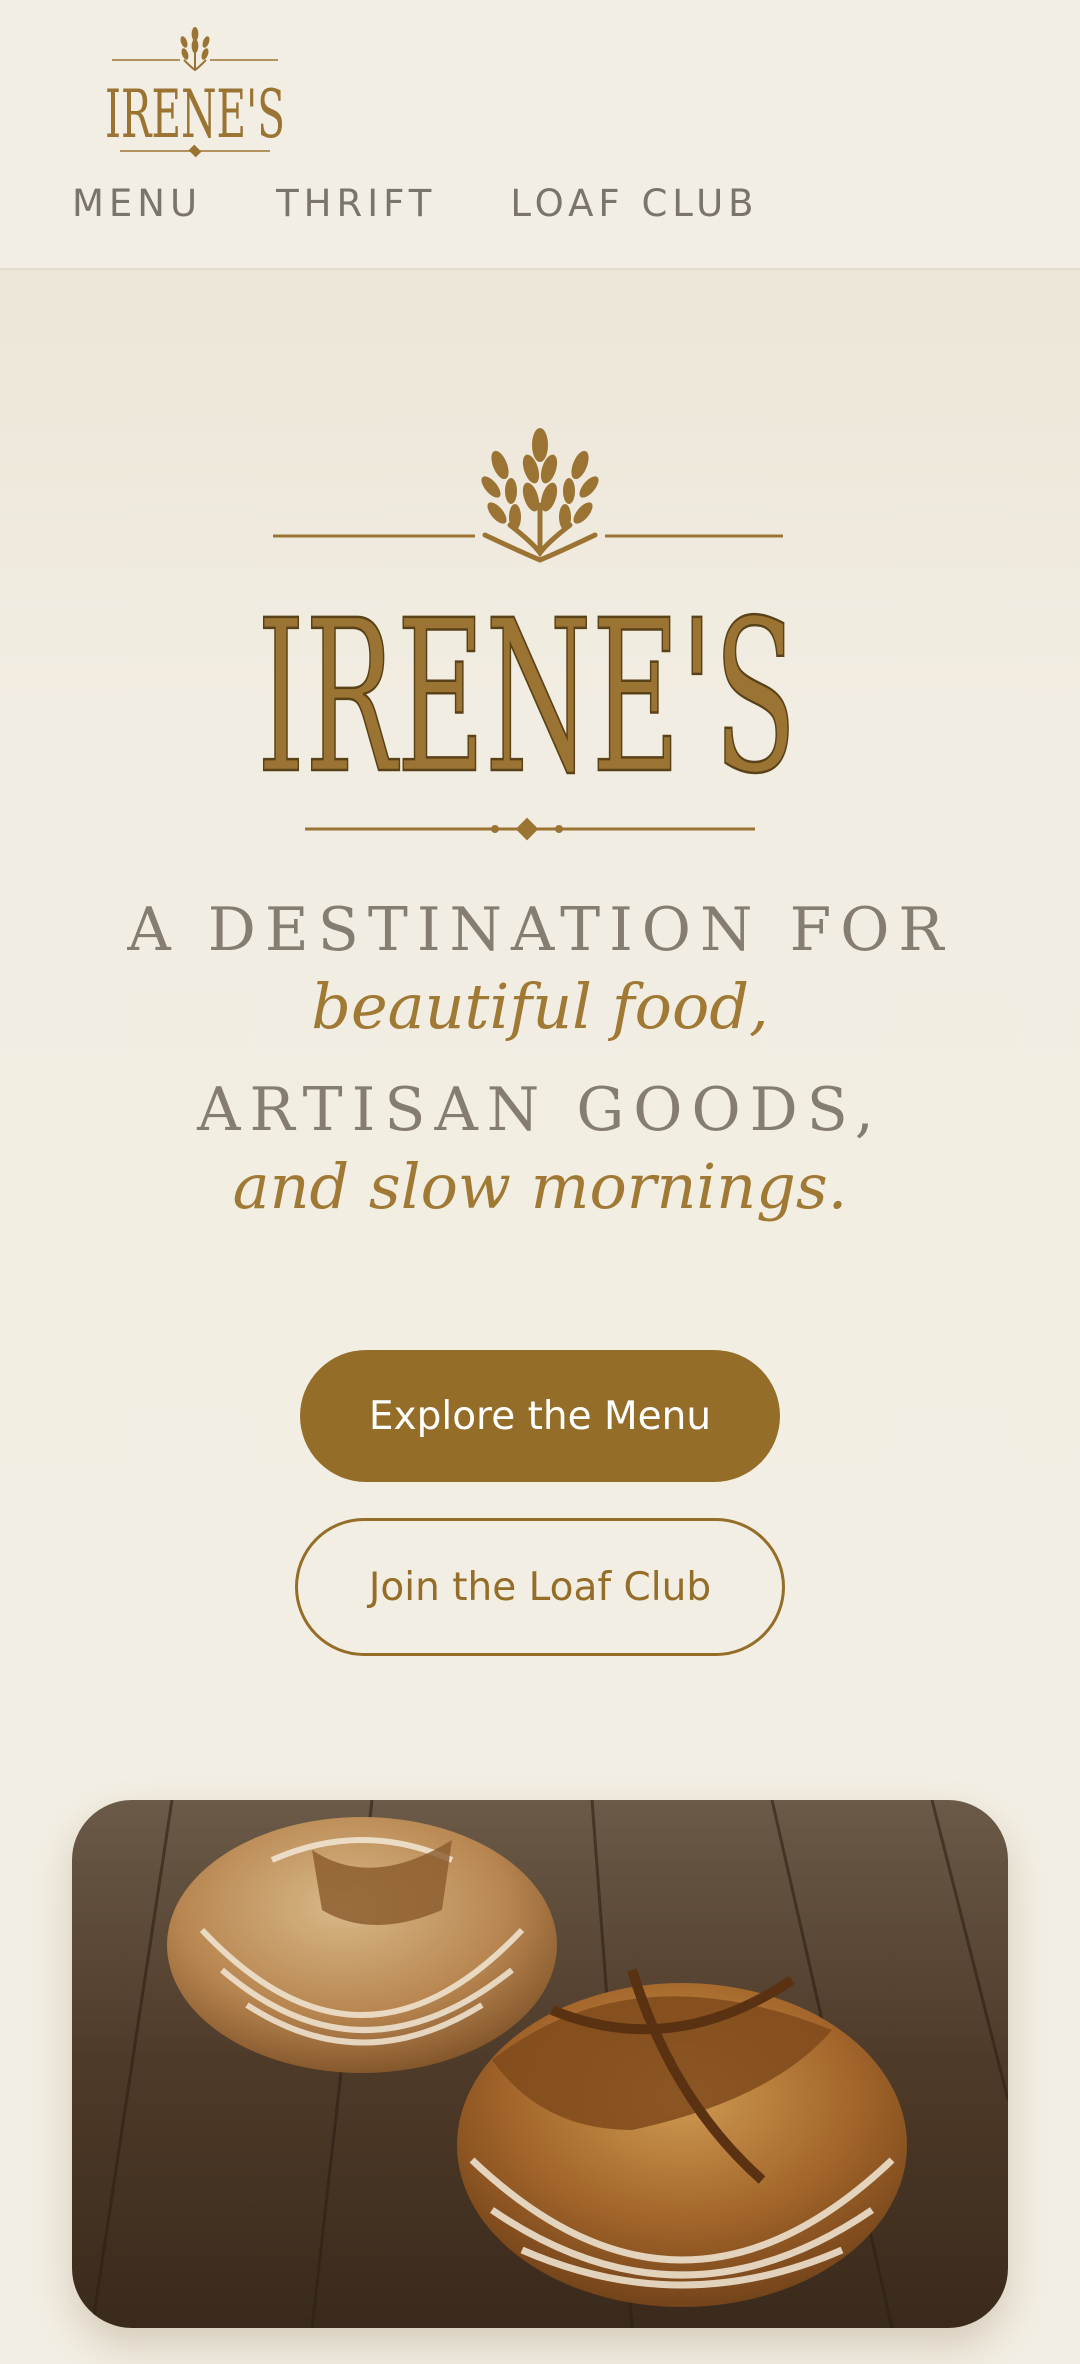  What do you see at coordinates (137, 203) in the screenshot?
I see `nav-menu: MENU` at bounding box center [137, 203].